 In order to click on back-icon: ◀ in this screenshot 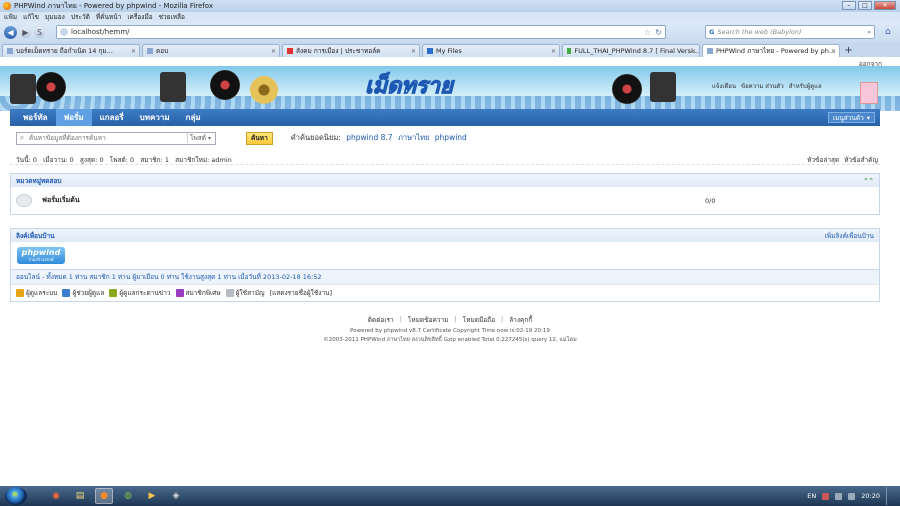, I will do `click(10, 32)`.